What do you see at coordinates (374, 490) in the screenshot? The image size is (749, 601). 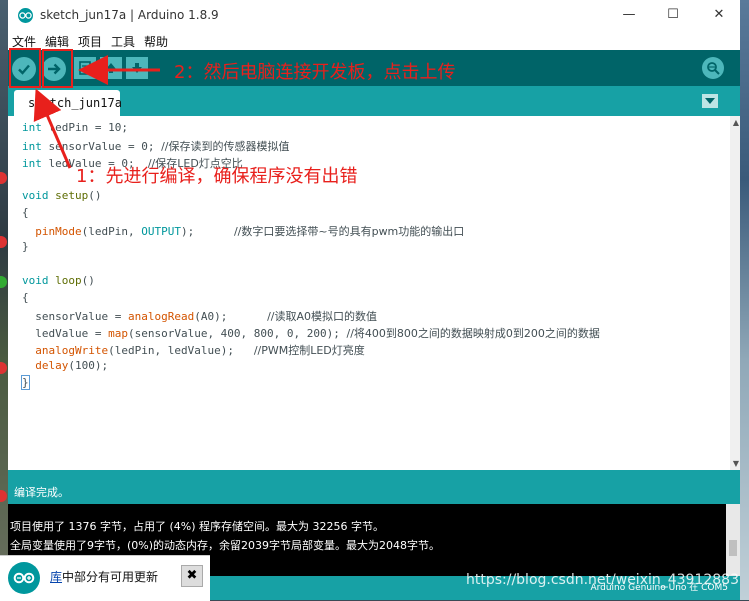 I see `status-bar: 编译完成。` at bounding box center [374, 490].